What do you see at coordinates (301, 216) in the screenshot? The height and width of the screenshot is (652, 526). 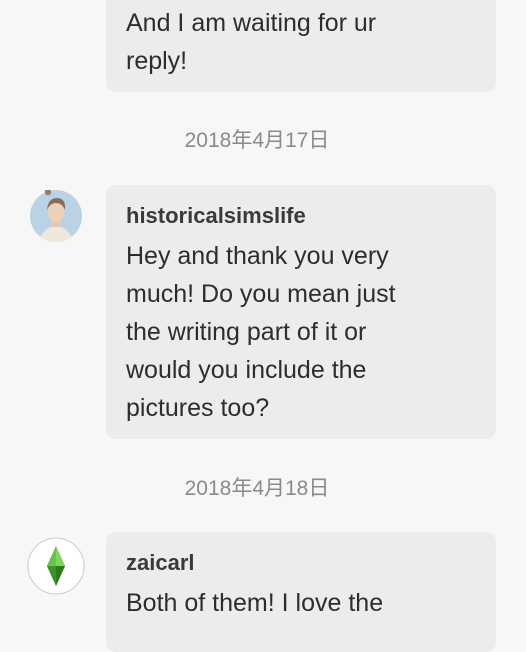 I see `sender-name: historicalsimslife` at bounding box center [301, 216].